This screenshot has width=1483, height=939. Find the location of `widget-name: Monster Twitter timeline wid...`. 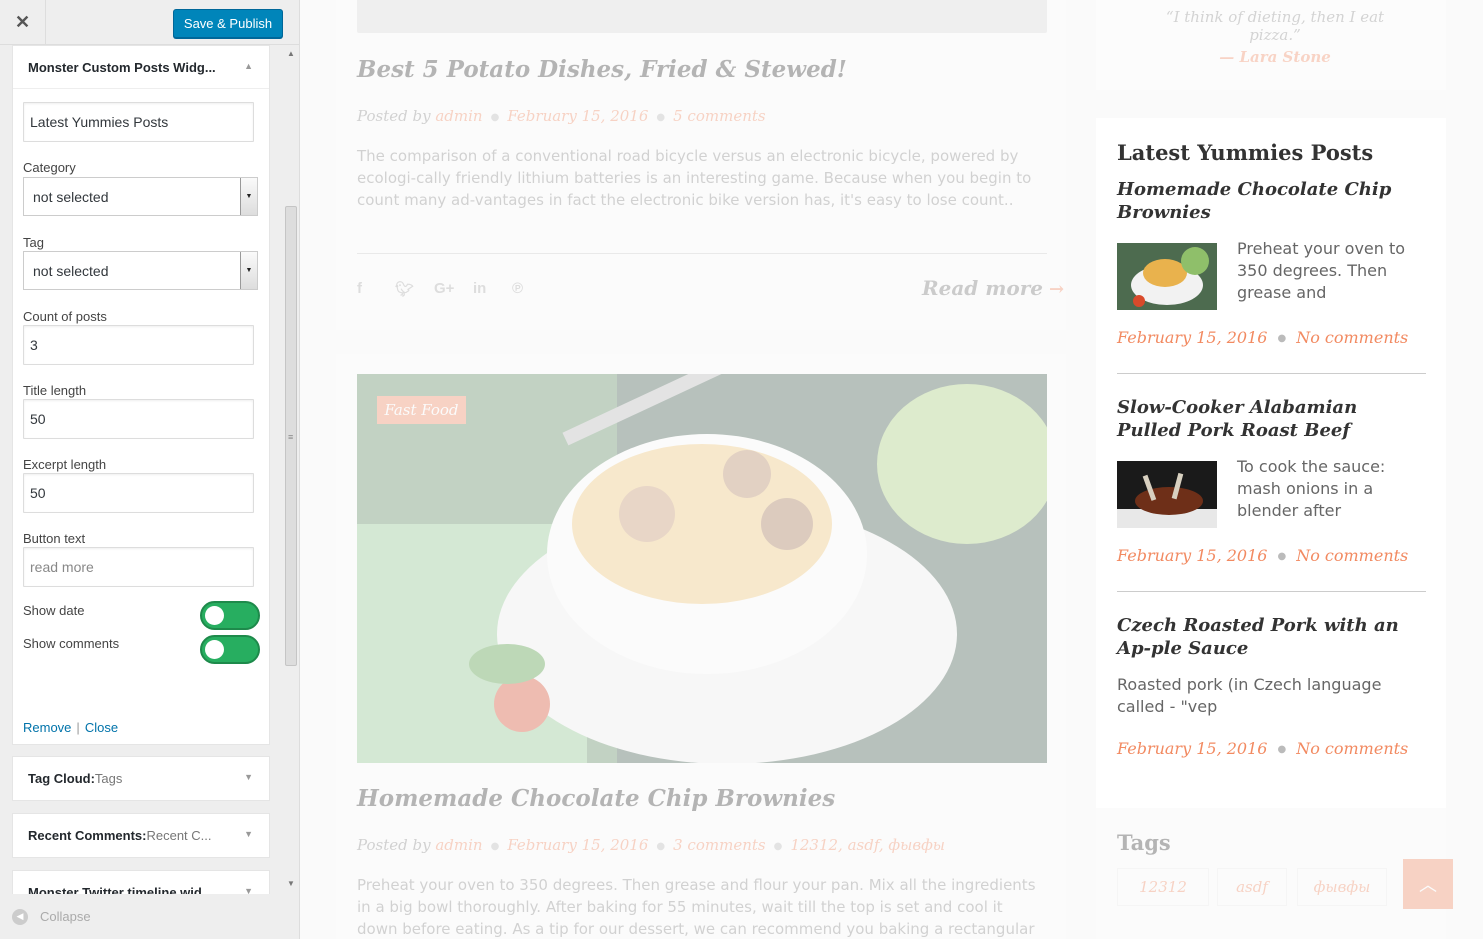

widget-name: Monster Twitter timeline wid... is located at coordinates (120, 889).